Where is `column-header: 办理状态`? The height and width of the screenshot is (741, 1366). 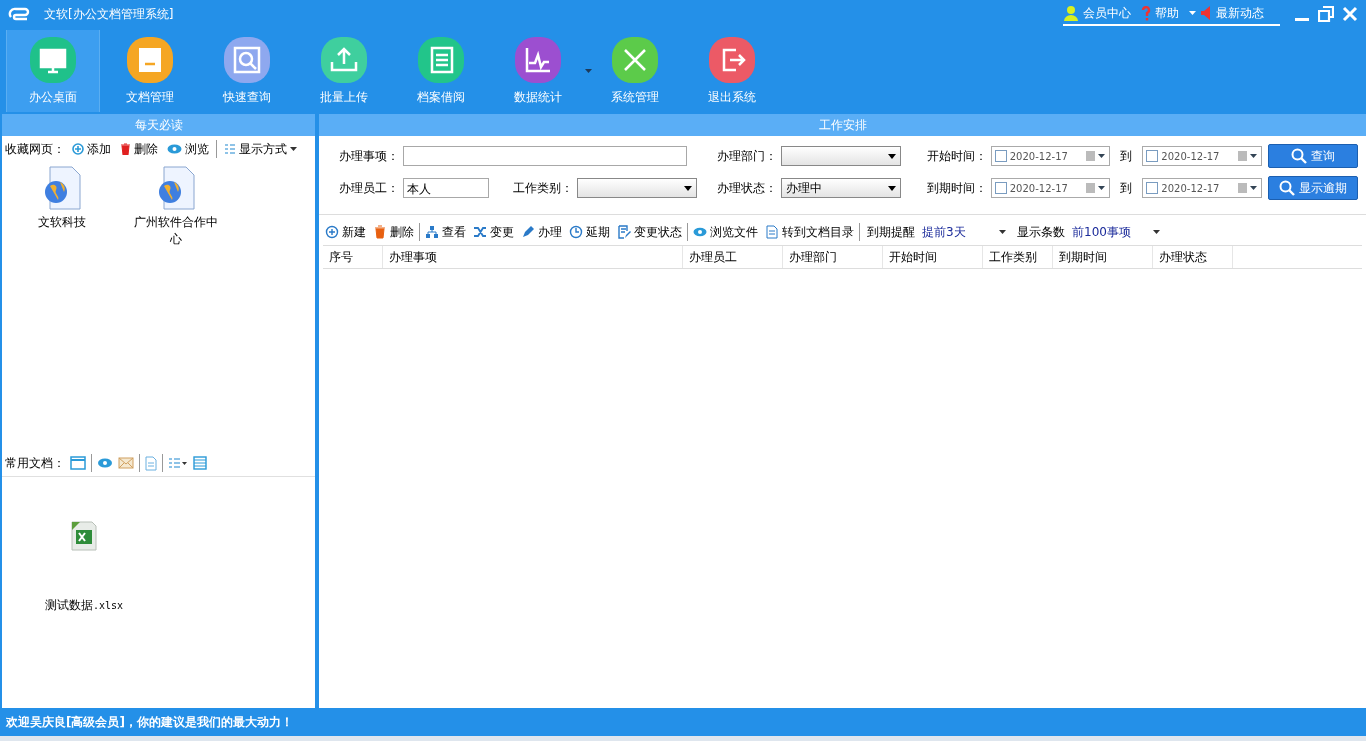 column-header: 办理状态 is located at coordinates (1193, 257).